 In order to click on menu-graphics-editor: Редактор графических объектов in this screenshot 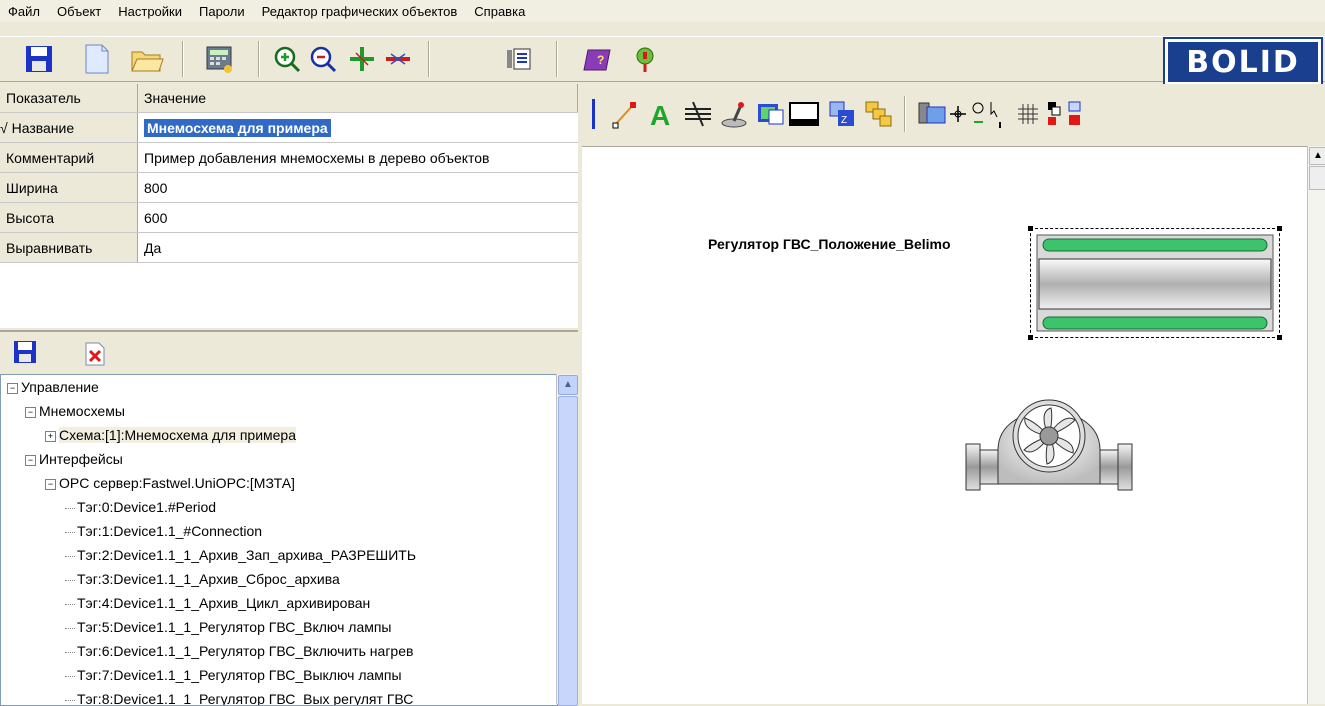, I will do `click(360, 11)`.